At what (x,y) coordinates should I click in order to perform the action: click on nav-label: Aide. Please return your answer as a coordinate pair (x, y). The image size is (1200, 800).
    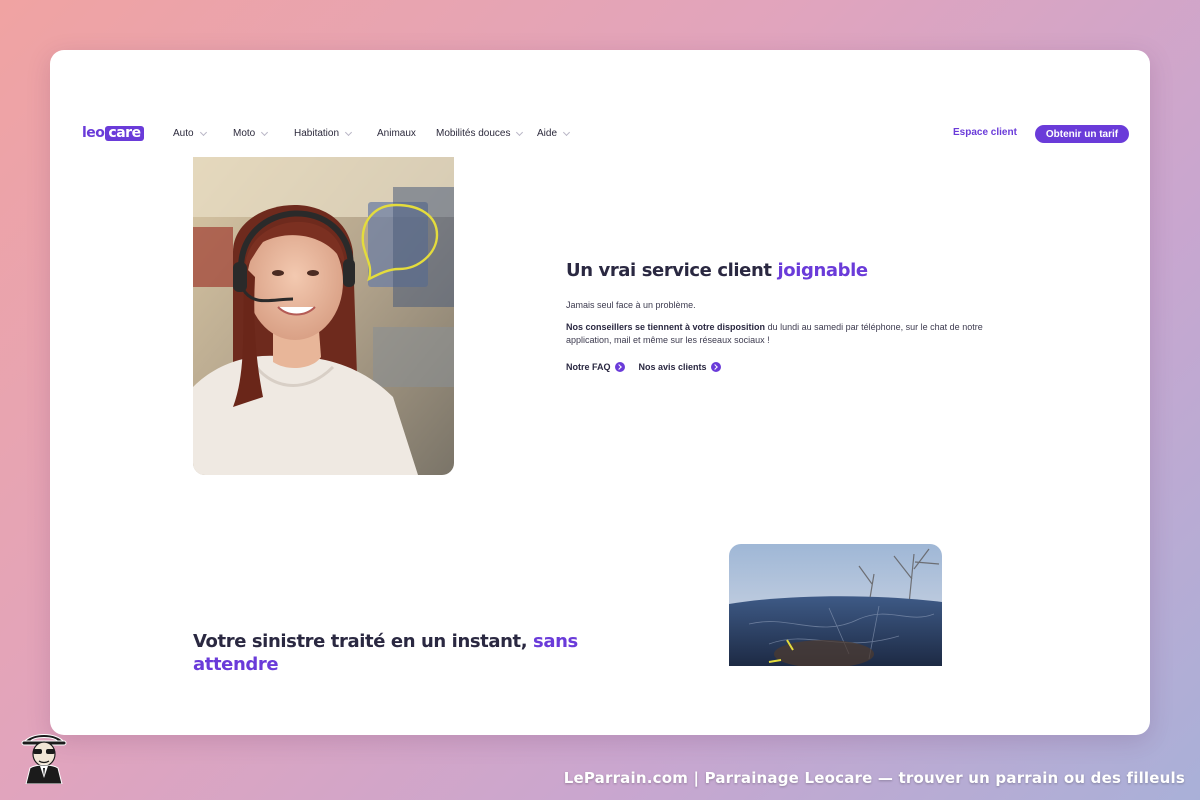
    Looking at the image, I should click on (547, 133).